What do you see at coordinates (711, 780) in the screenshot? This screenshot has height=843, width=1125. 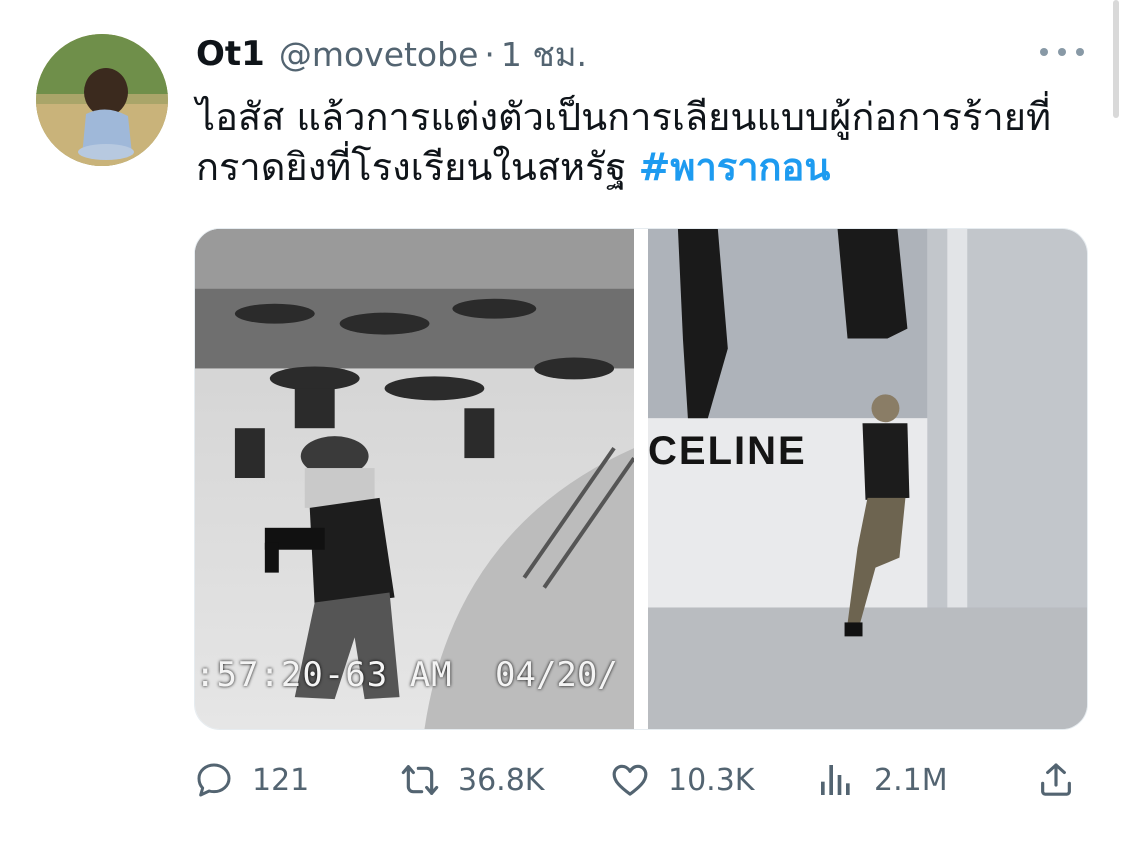 I see `like-count: 10.3K` at bounding box center [711, 780].